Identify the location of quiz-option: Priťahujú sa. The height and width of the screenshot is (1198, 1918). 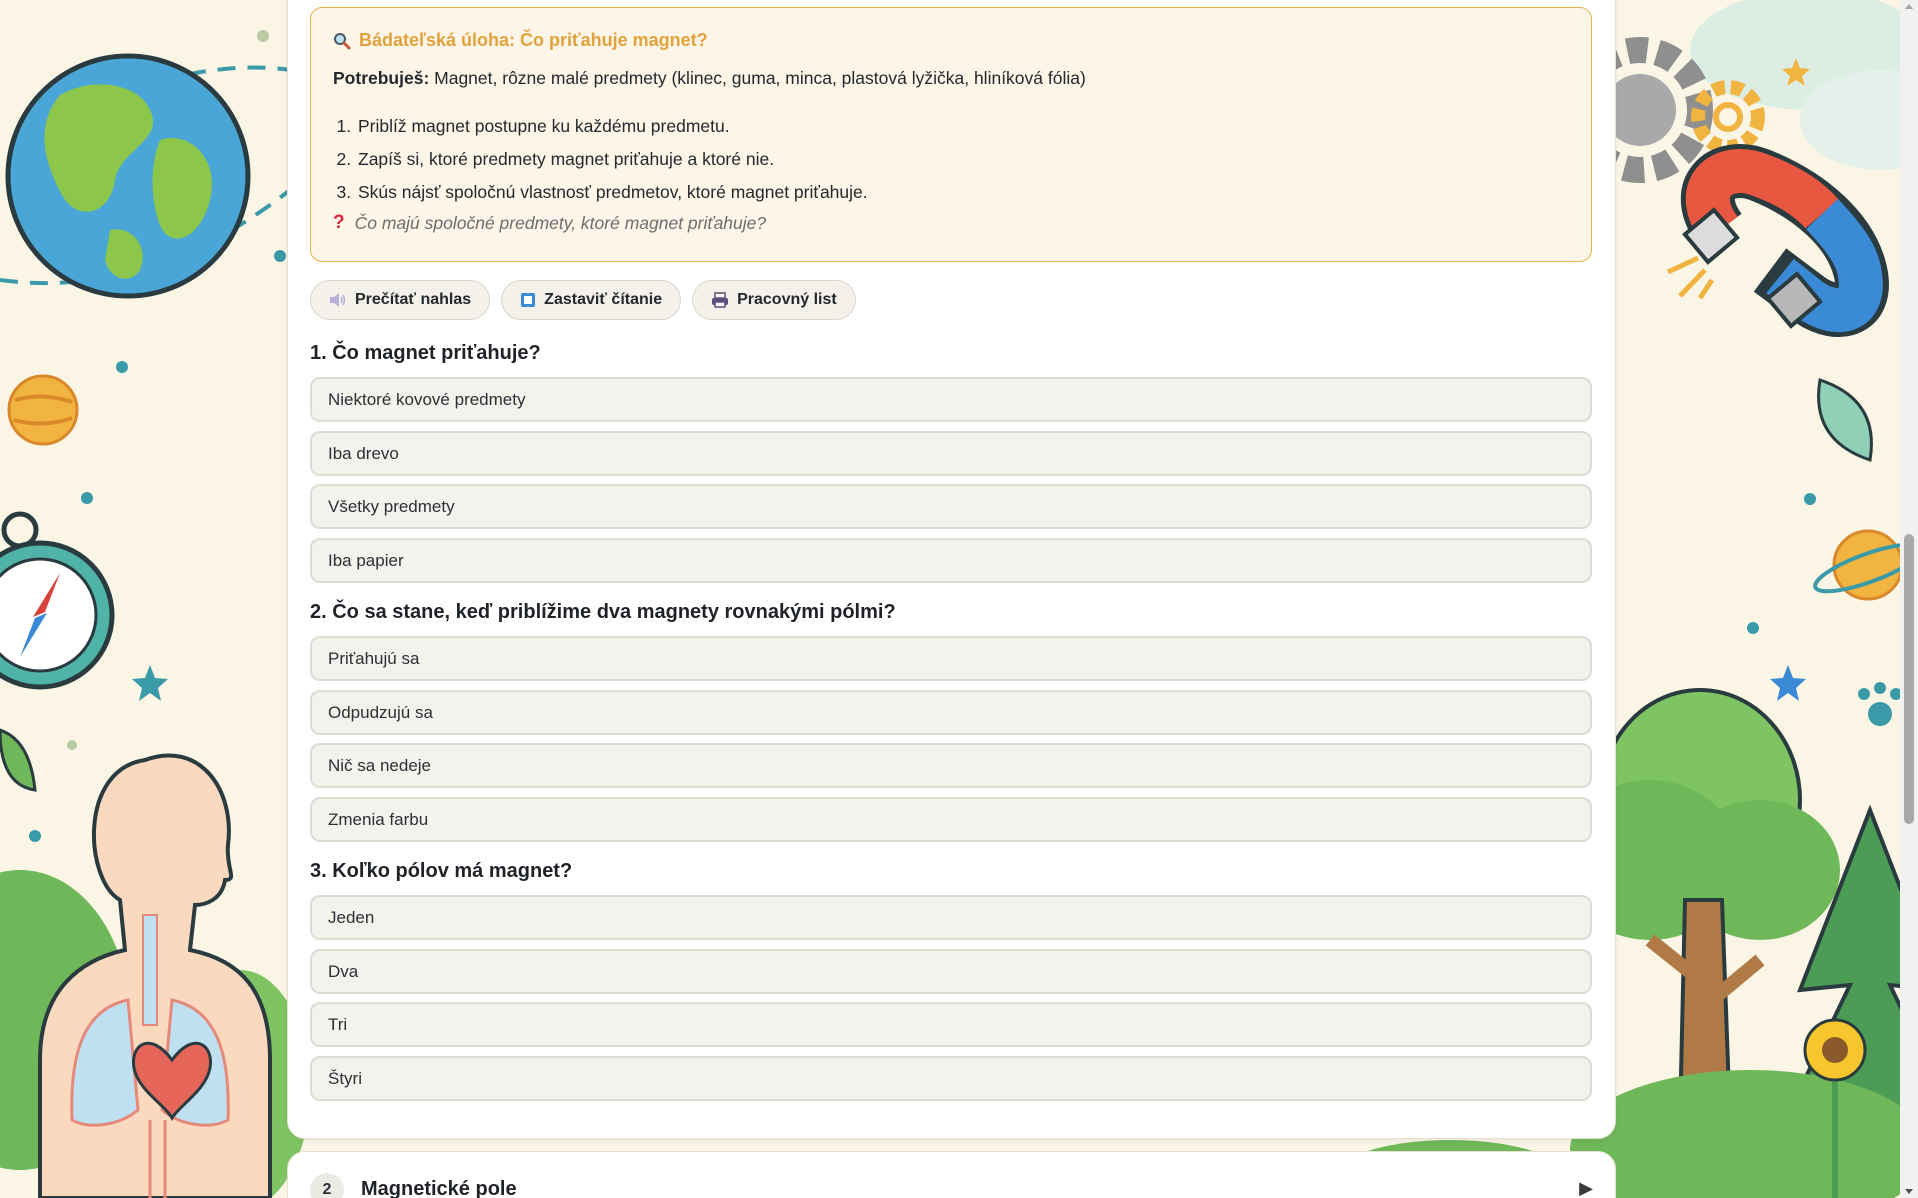
(951, 658).